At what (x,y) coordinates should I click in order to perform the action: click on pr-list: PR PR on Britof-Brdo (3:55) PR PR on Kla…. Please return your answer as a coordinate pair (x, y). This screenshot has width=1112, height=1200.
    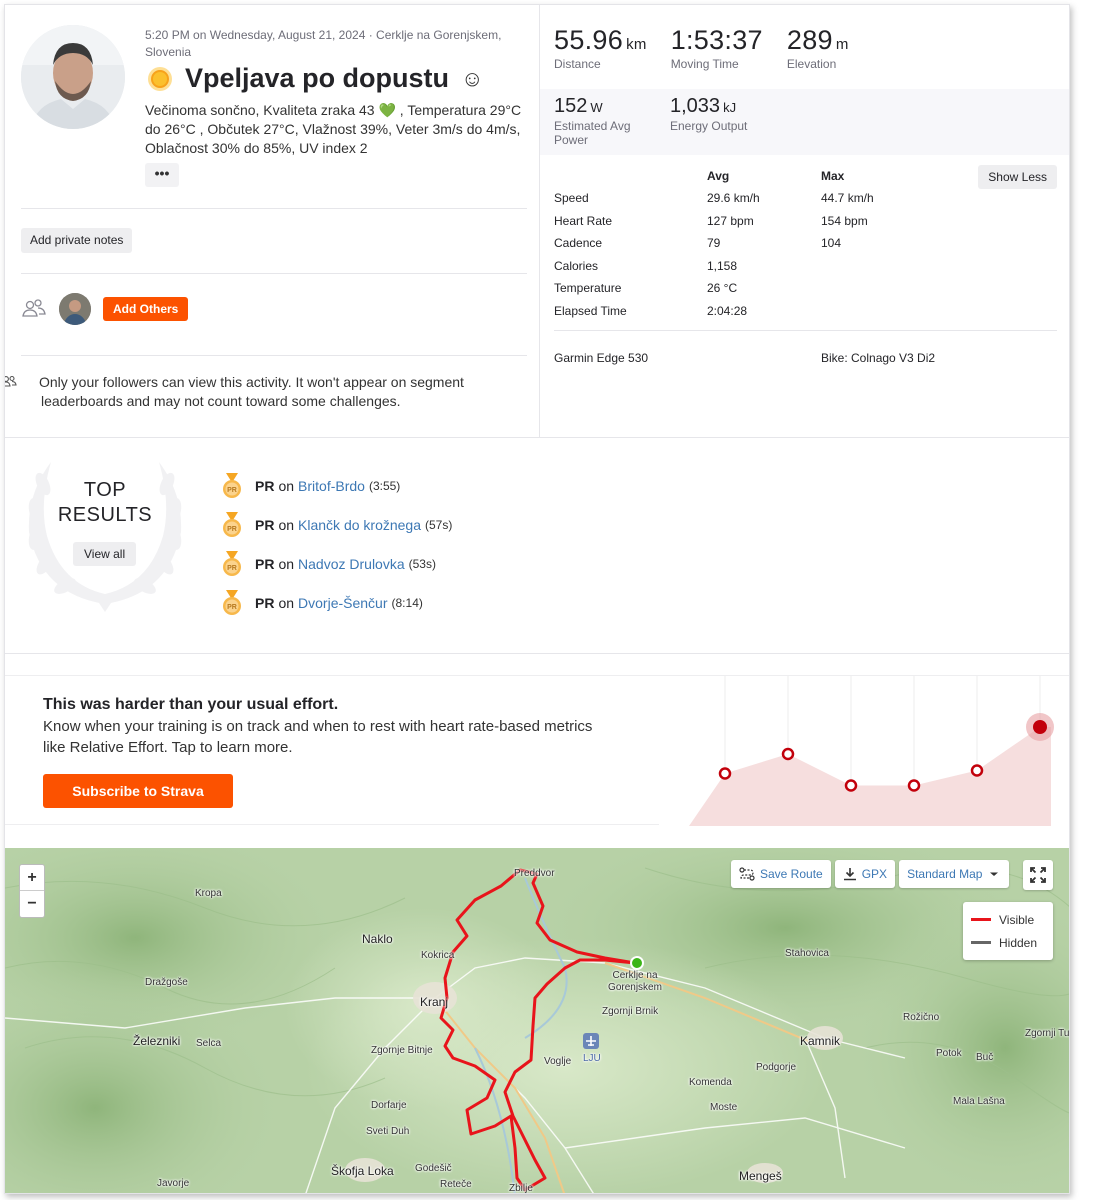
    Looking at the image, I should click on (336, 544).